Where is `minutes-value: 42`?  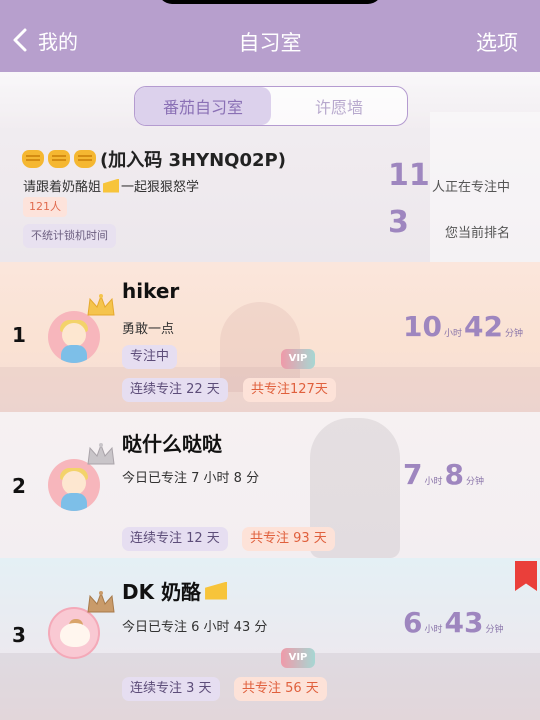
minutes-value: 42 is located at coordinates (483, 326).